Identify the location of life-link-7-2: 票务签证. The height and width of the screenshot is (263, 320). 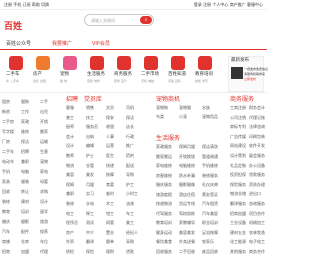
(210, 194).